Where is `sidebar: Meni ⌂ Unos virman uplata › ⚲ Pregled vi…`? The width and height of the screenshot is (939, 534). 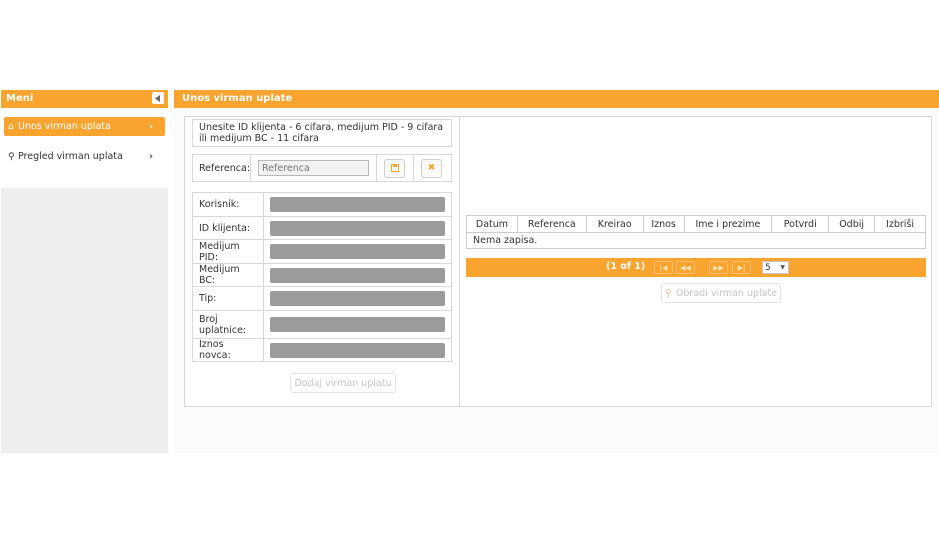 sidebar: Meni ⌂ Unos virman uplata › ⚲ Pregled vi… is located at coordinates (84, 271).